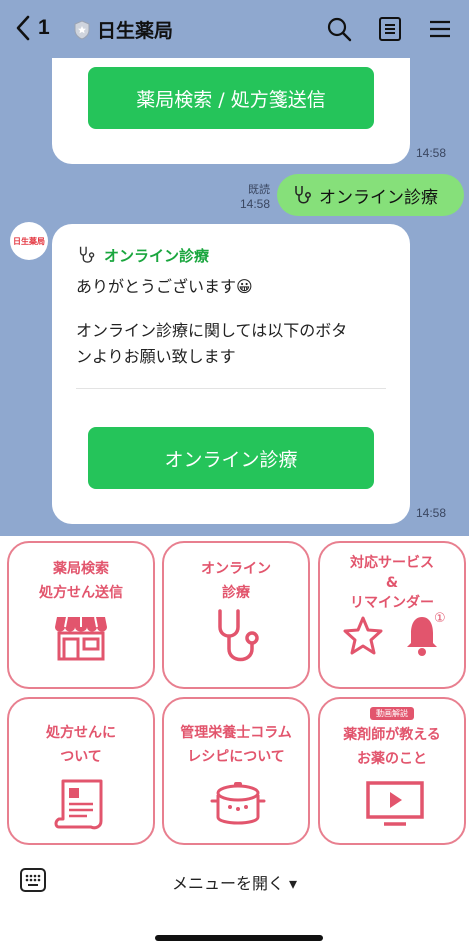  I want to click on read-receipt: 既読 14:58, so click(251, 197).